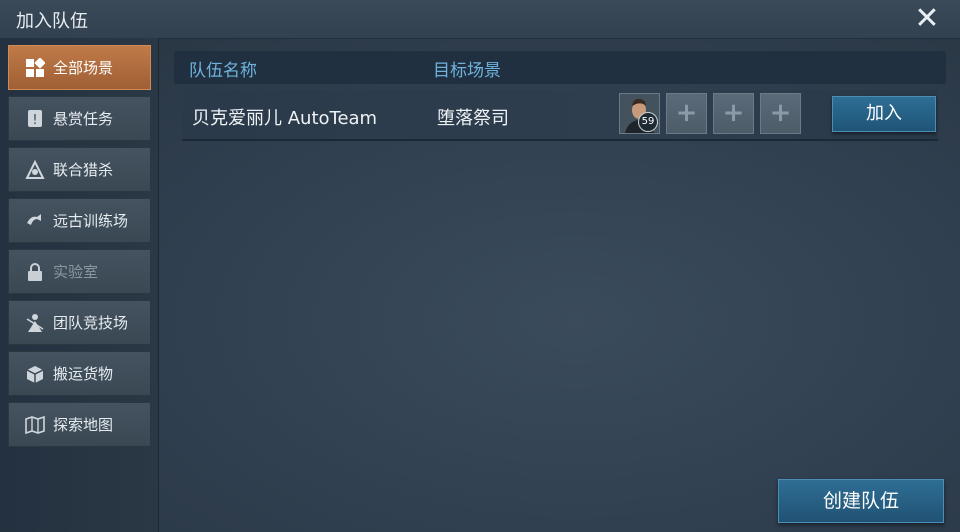  What do you see at coordinates (91, 221) in the screenshot?
I see `sidebar-item-label: 远古训练场` at bounding box center [91, 221].